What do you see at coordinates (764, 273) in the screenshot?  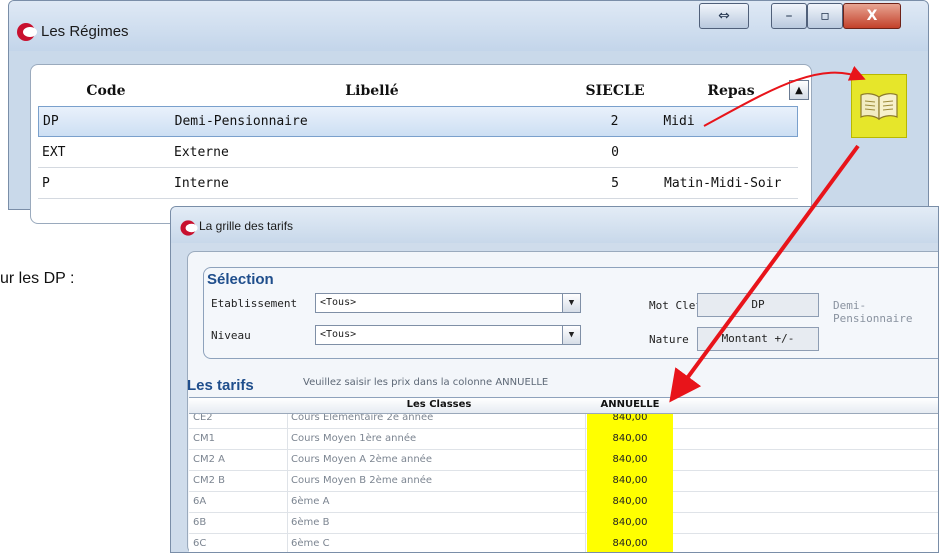 I see `arrow-to-annuelle-column` at bounding box center [764, 273].